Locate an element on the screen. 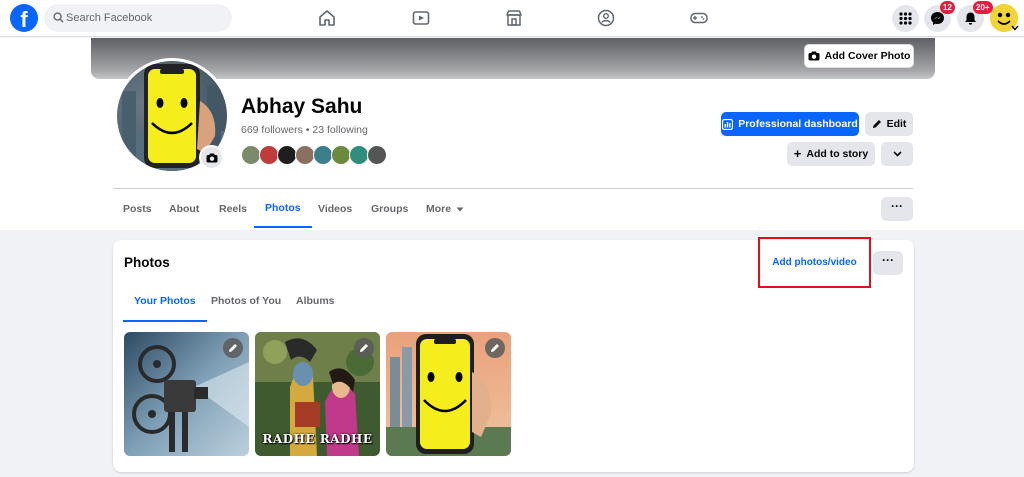 Image resolution: width=1024 pixels, height=477 pixels. radhe-radhe-photo: RADHE RADHE is located at coordinates (317, 394).